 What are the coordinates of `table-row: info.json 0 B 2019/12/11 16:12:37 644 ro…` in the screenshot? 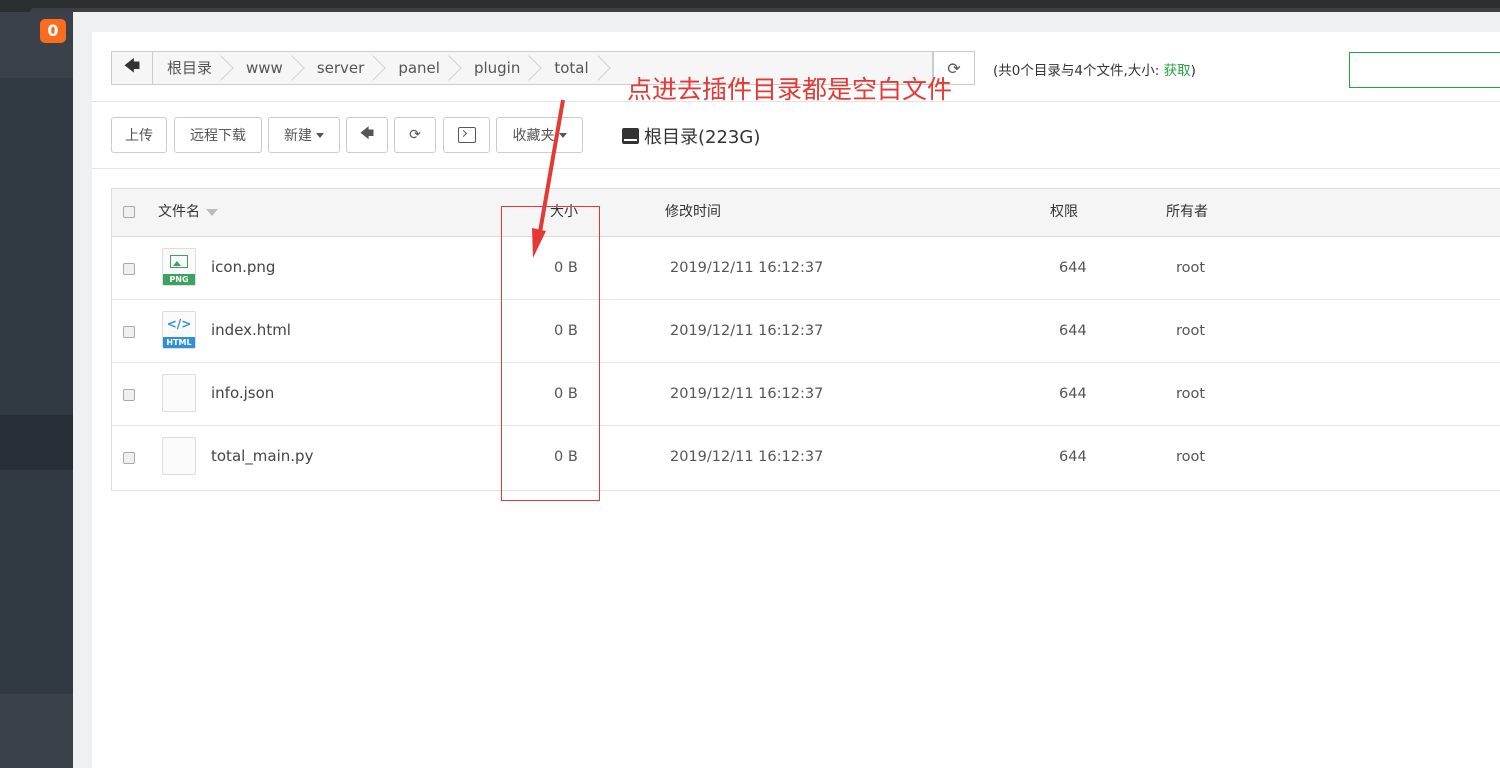 It's located at (806, 394).